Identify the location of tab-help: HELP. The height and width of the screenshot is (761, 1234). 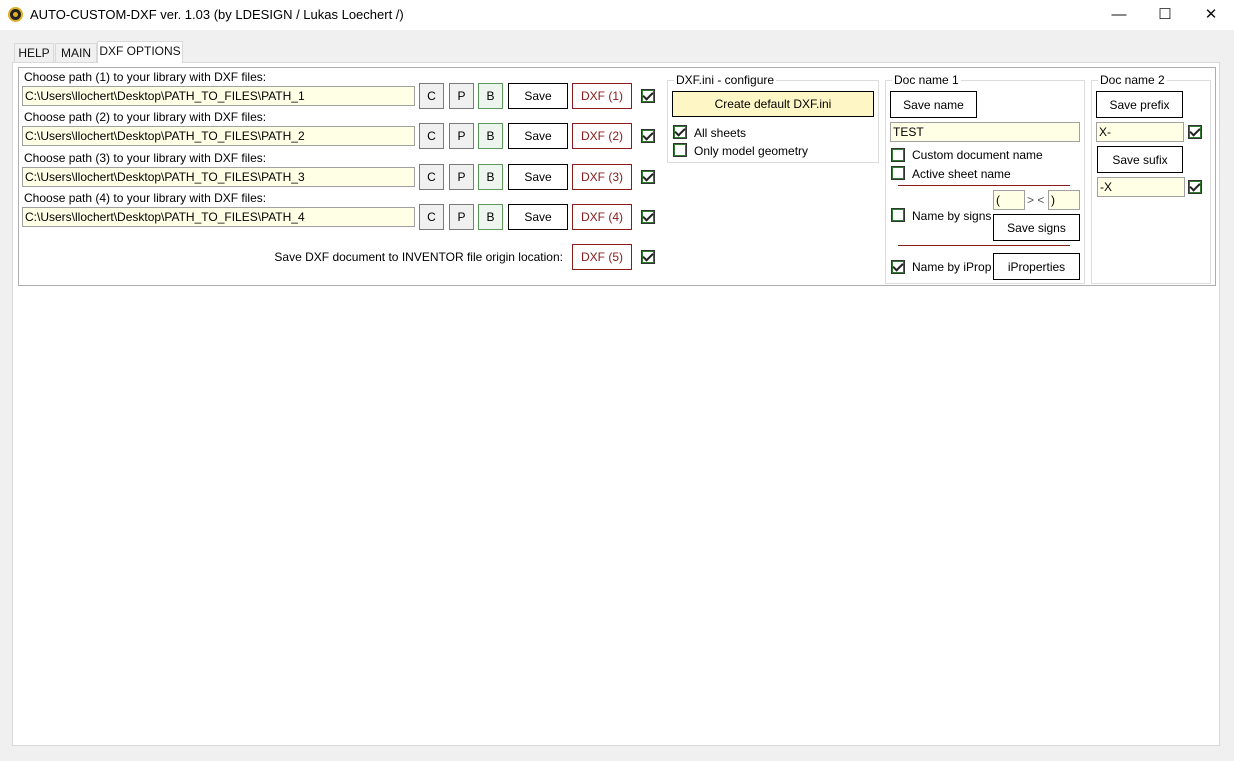
(34, 53).